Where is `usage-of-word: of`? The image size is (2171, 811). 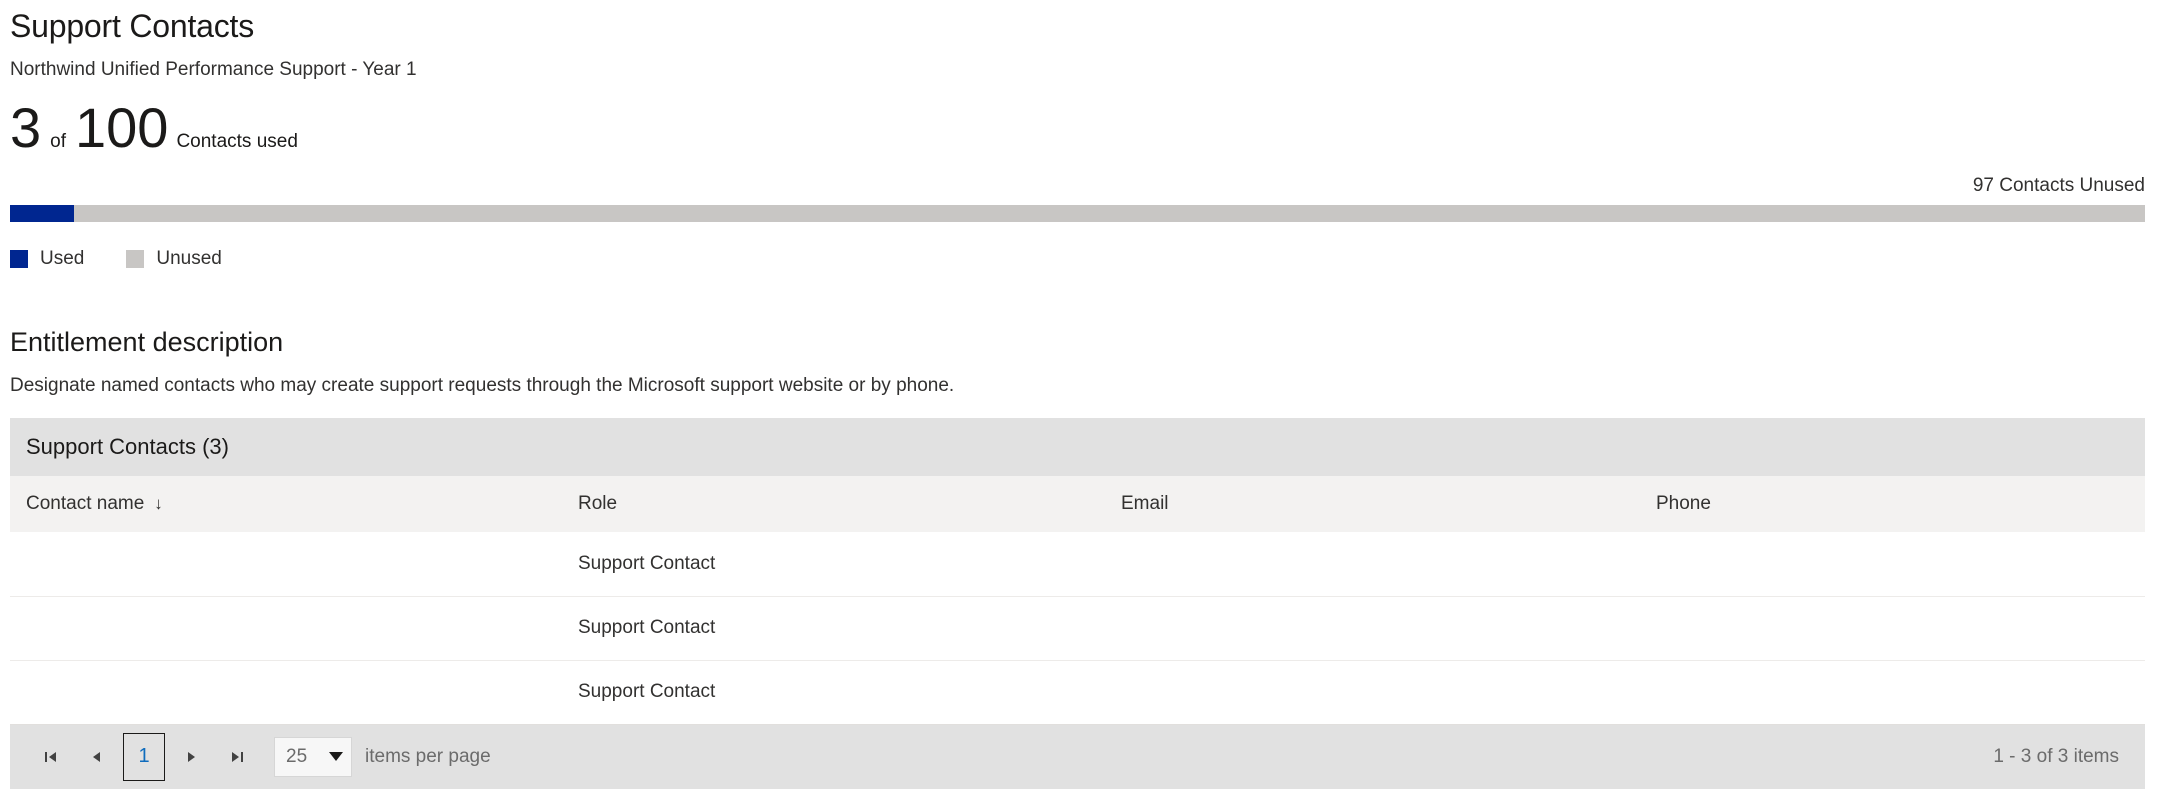 usage-of-word: of is located at coordinates (58, 141).